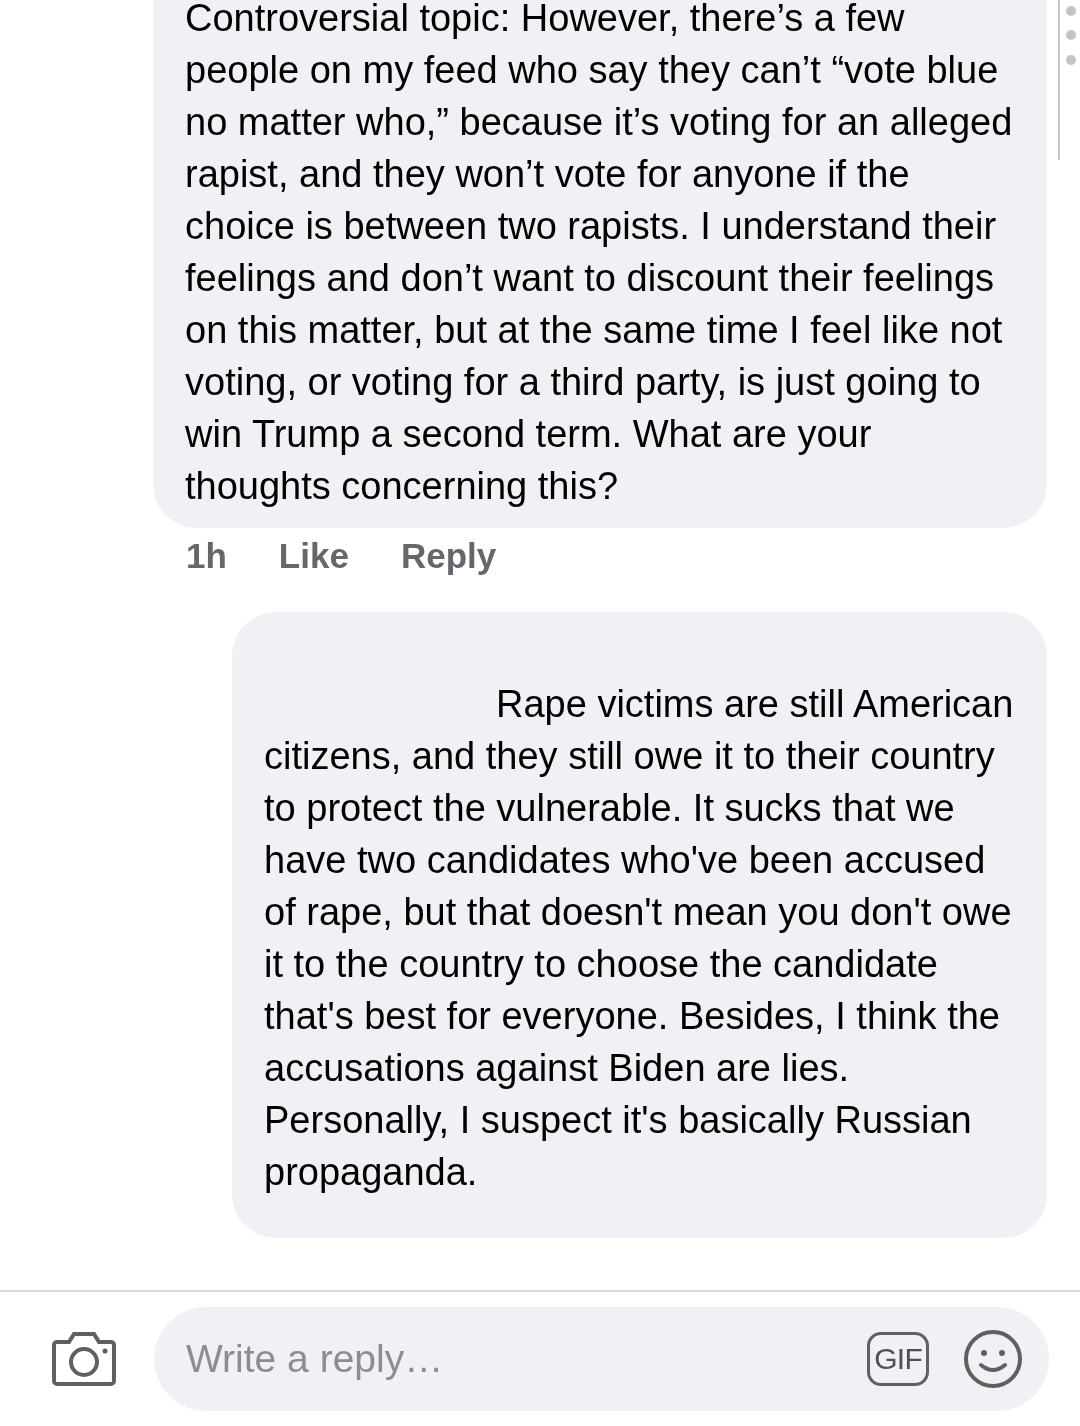  Describe the element at coordinates (601, 1359) in the screenshot. I see `reply-input: Write a reply… GIF` at that location.